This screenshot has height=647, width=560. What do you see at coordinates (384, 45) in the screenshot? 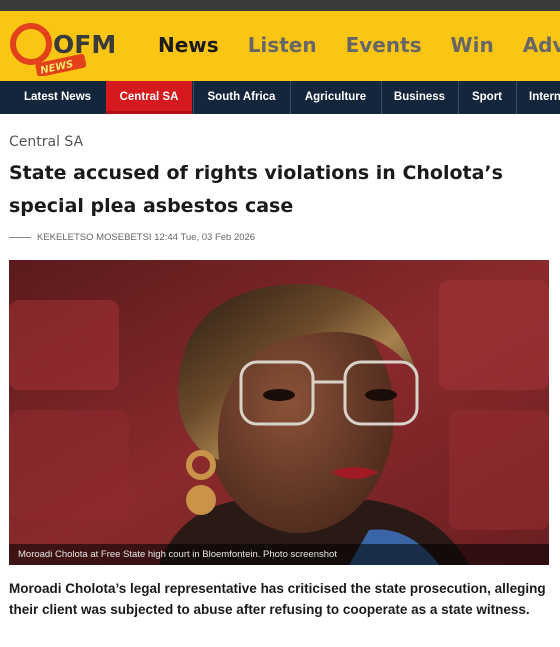
I see `main-nav-events: Events` at bounding box center [384, 45].